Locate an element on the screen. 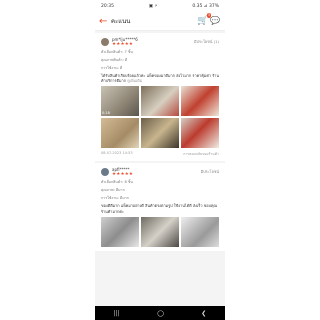 Image resolution: width=320 pixels, height=320 pixels. top-bar: ← คะแนน 🛒 3 💬 is located at coordinates (160, 21).